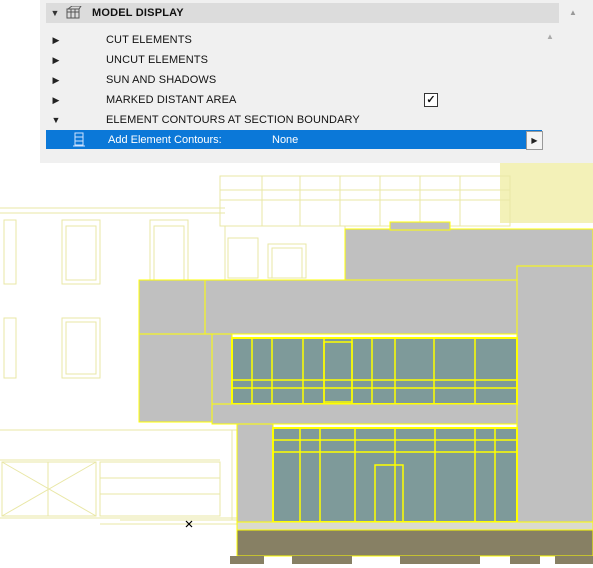  What do you see at coordinates (534, 140) in the screenshot?
I see `dropdown-arrow-button: ▶` at bounding box center [534, 140].